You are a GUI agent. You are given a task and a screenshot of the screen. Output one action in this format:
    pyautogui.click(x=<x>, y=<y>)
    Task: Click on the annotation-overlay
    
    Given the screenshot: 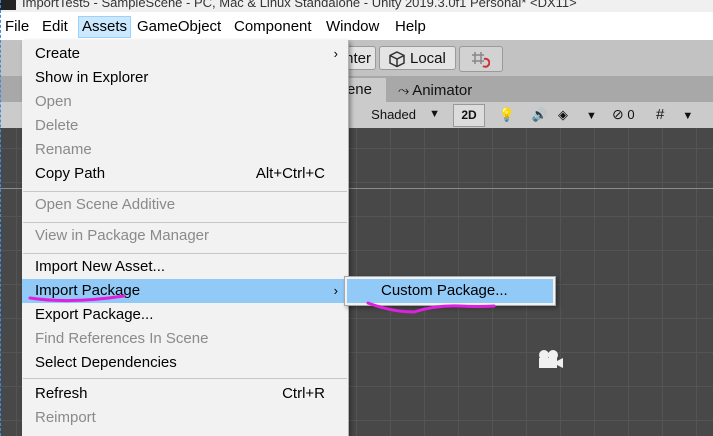 What is the action you would take?
    pyautogui.click(x=262, y=304)
    